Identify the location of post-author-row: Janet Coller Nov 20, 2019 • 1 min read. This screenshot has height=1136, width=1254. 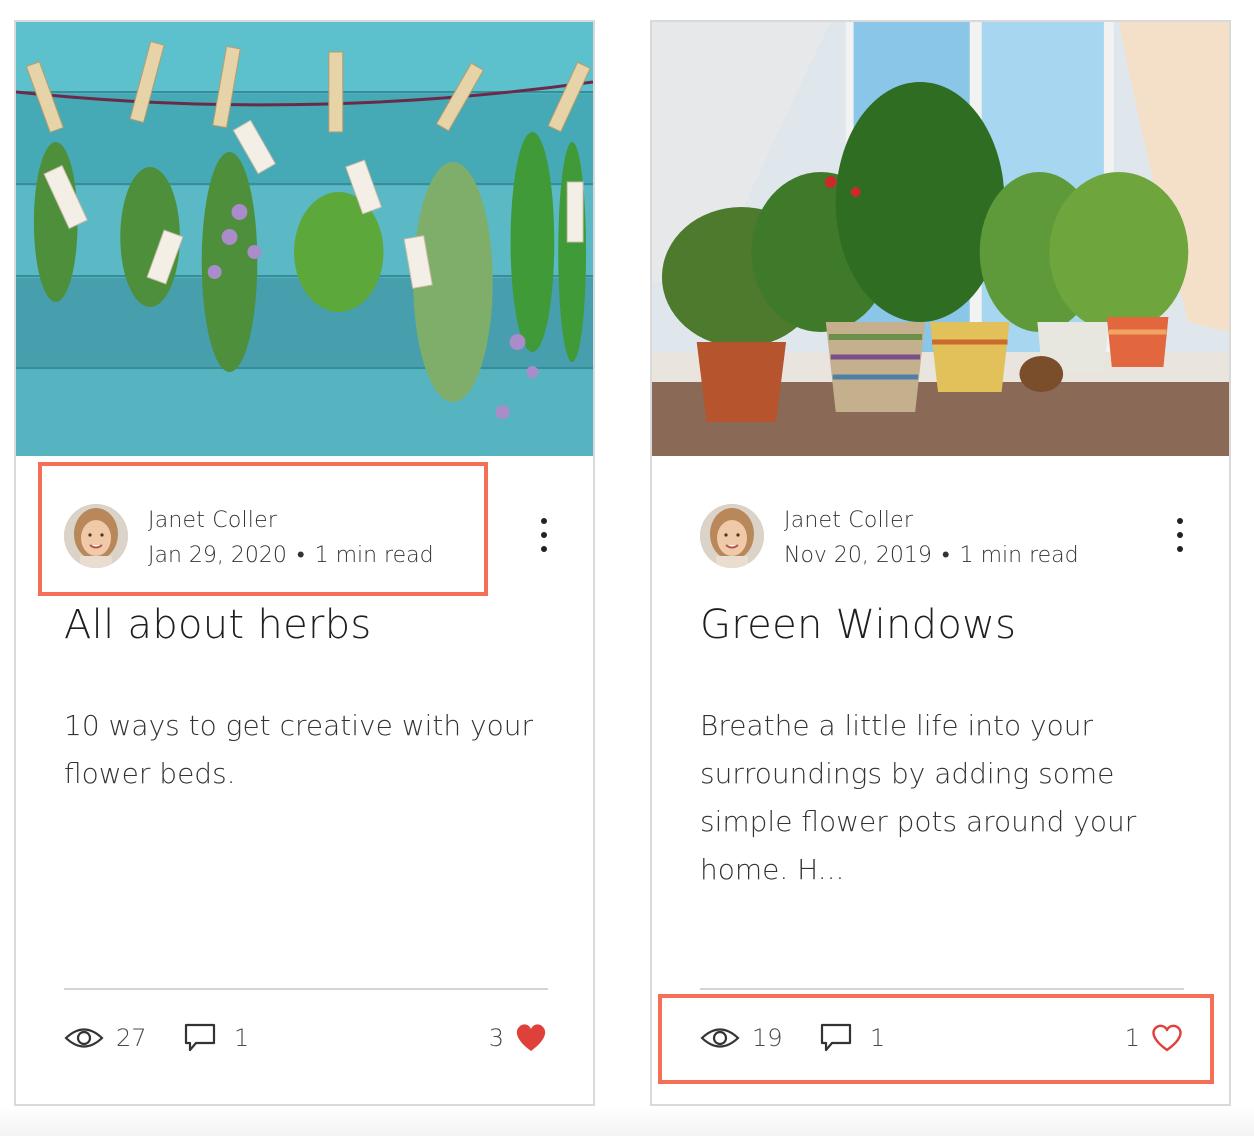
(945, 538).